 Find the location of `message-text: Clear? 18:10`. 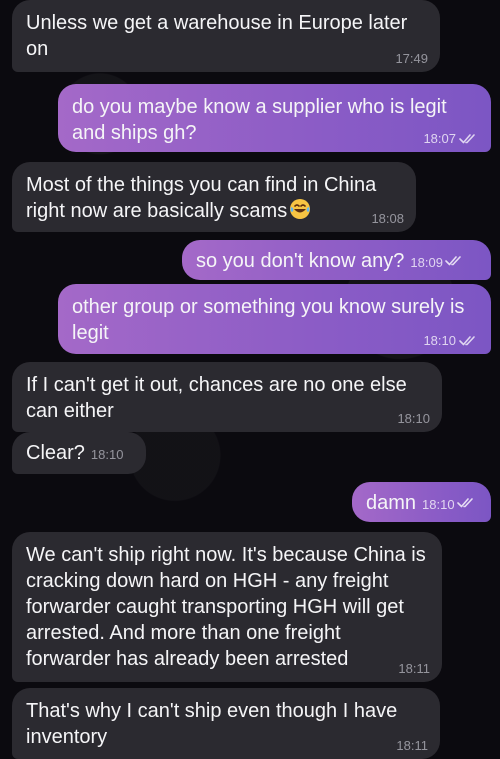

message-text: Clear? 18:10 is located at coordinates (75, 453).